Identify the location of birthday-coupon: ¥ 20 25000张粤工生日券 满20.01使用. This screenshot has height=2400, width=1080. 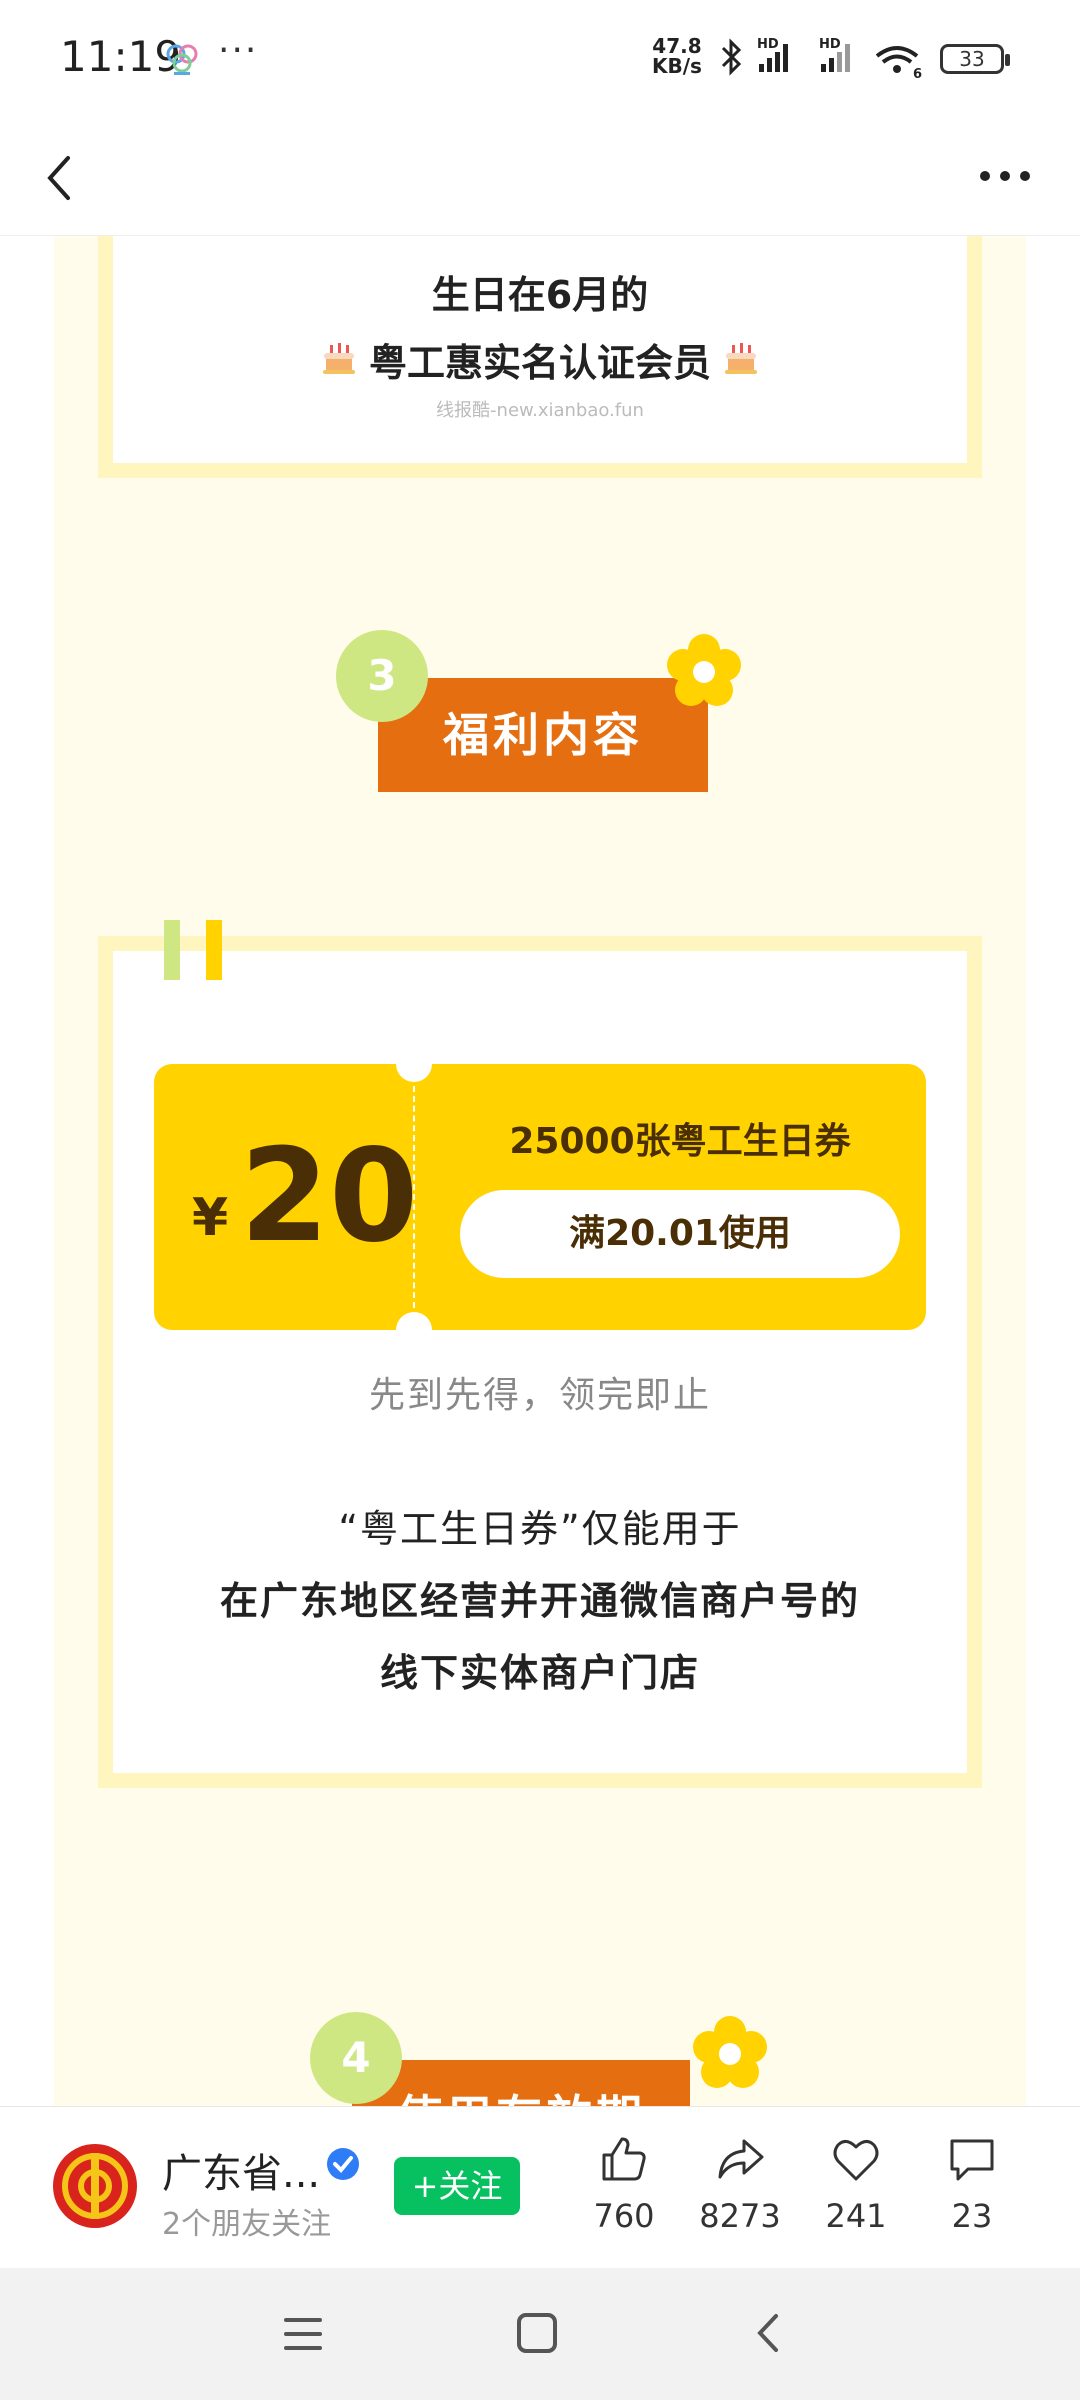
(540, 1197).